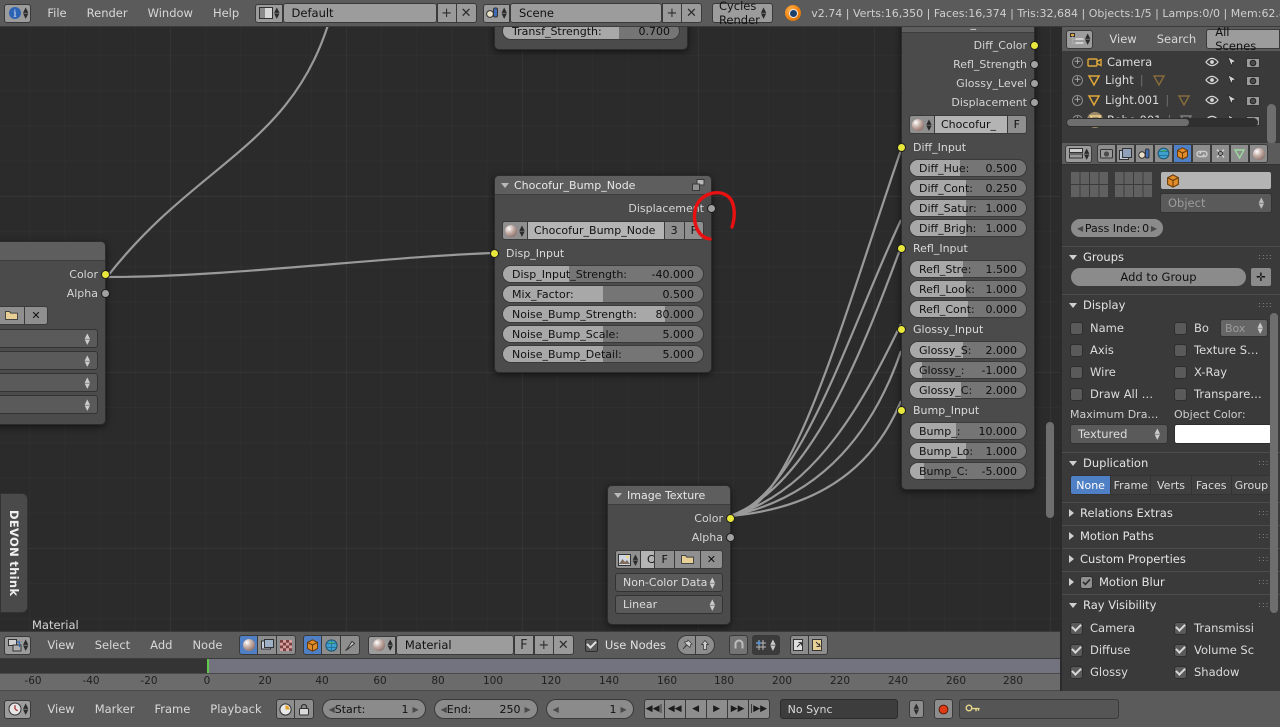  Describe the element at coordinates (1158, 277) in the screenshot. I see `add-to-group-button: Add to Group` at that location.